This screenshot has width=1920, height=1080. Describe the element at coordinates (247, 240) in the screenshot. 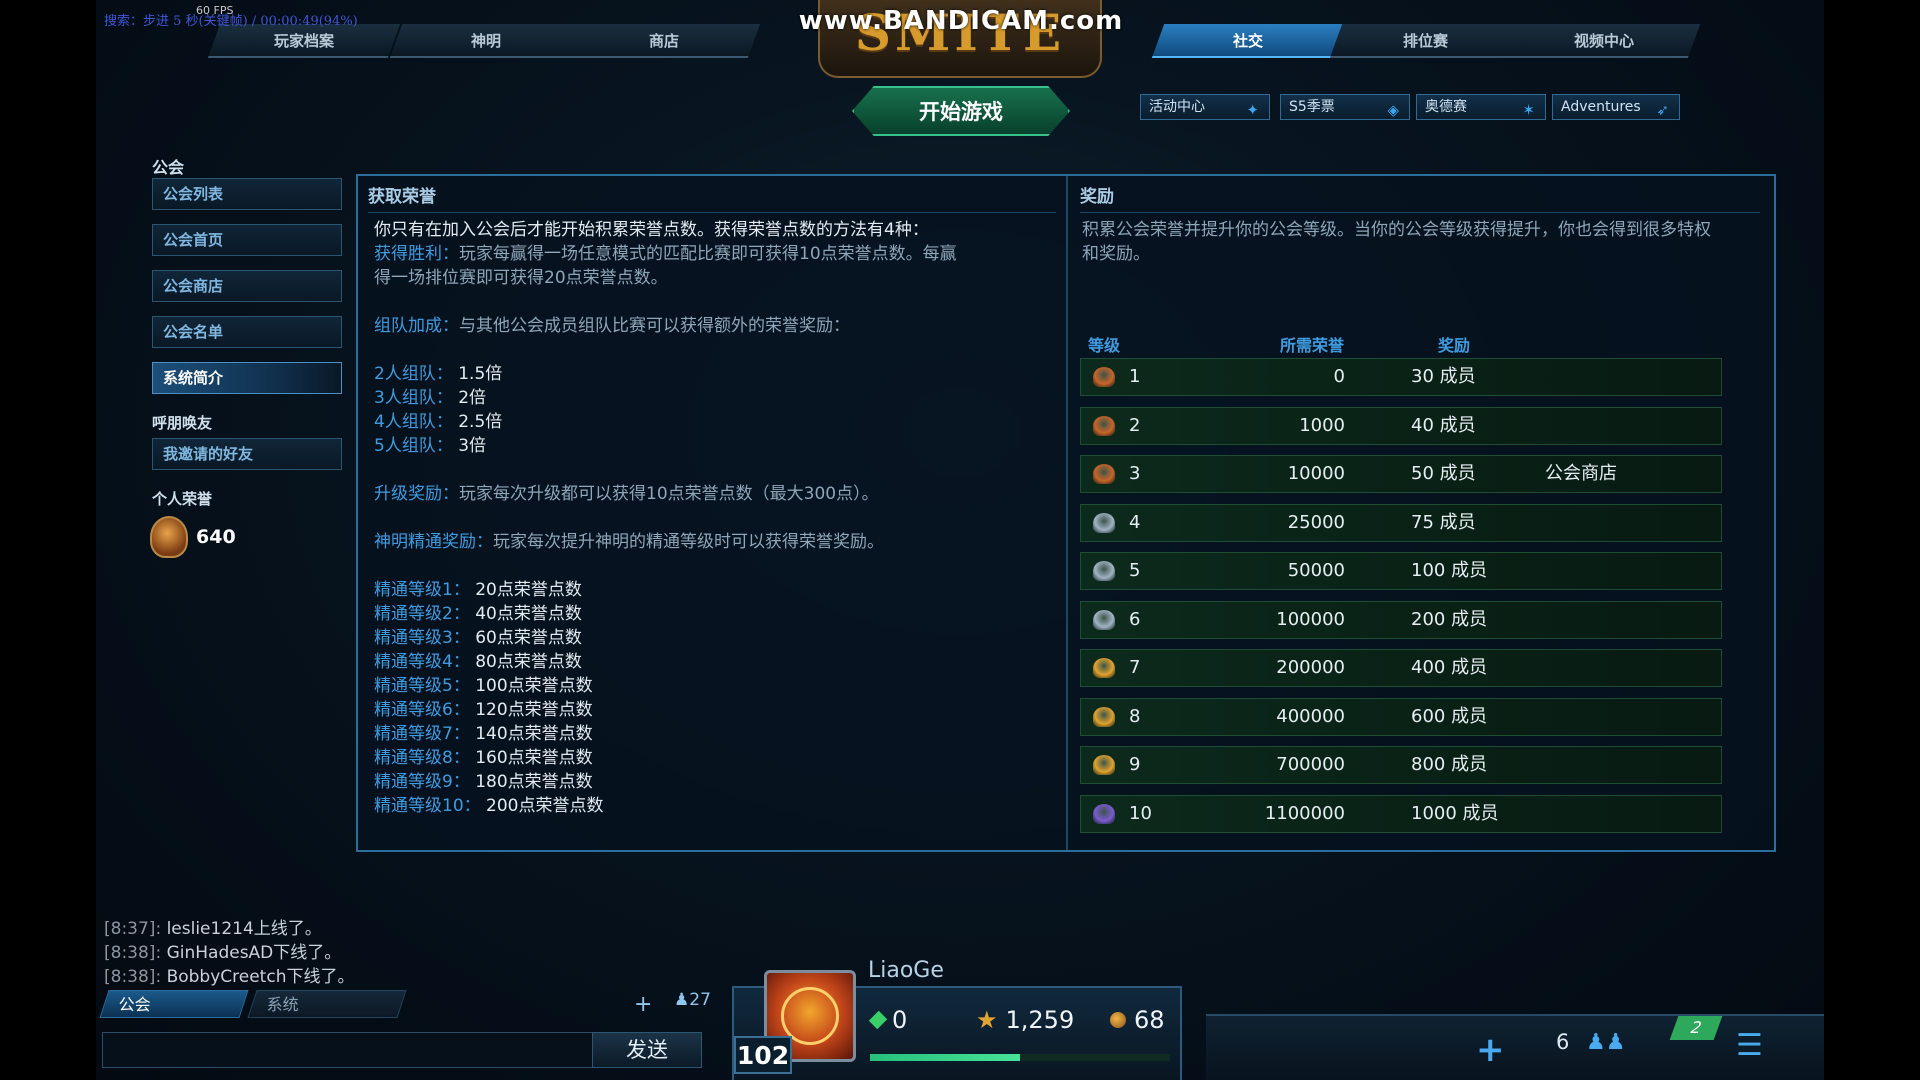

I see `sidebar-item-guild-home: 公会首页` at that location.